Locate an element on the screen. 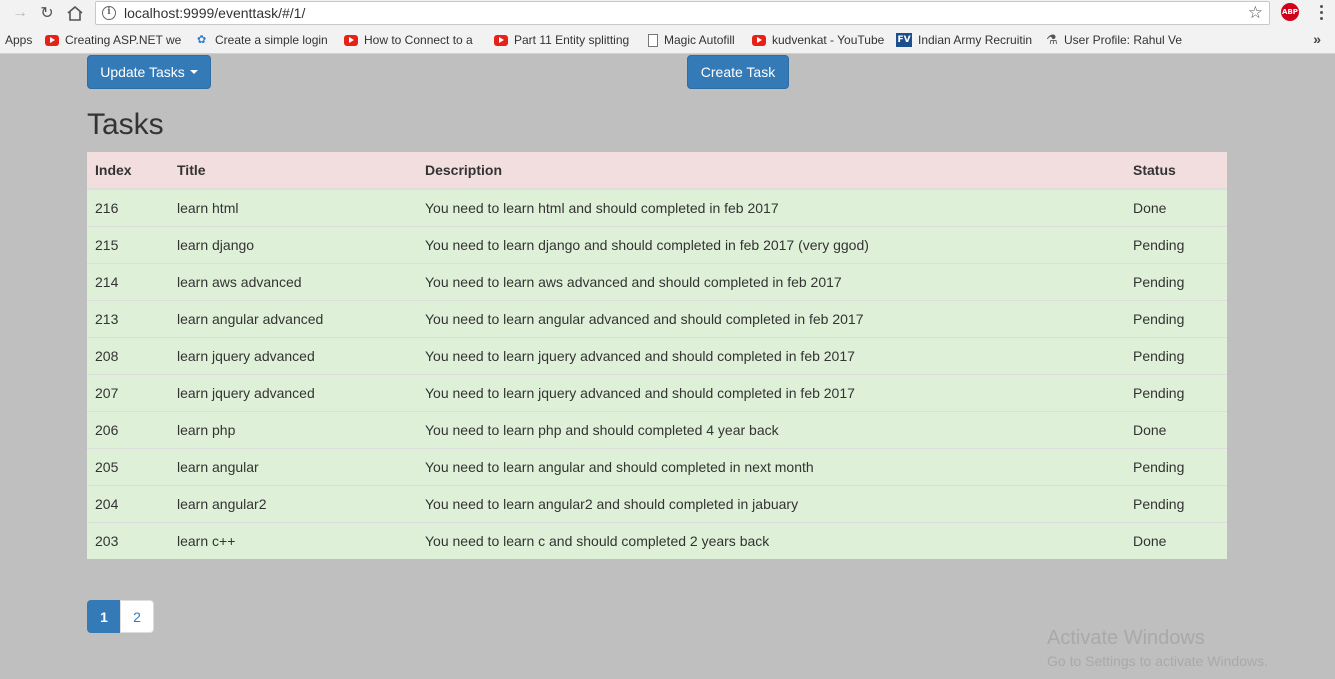 The height and width of the screenshot is (679, 1335). page-1-link: 1 is located at coordinates (104, 616).